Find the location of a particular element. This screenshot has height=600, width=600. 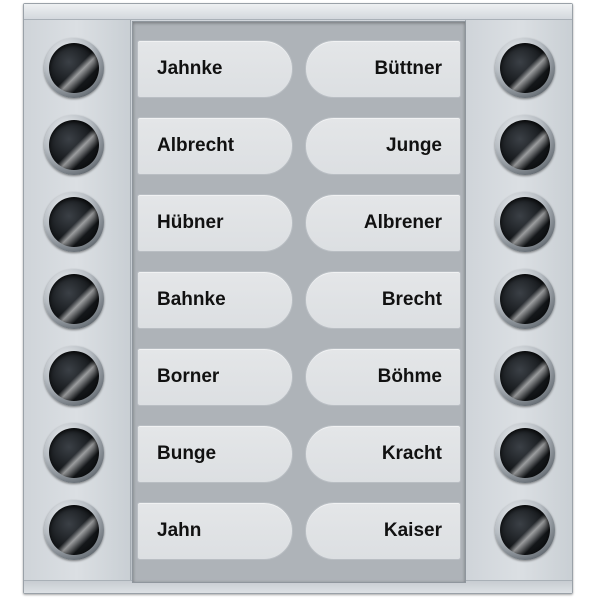

name-label-left-4: Bahnke is located at coordinates (215, 300).